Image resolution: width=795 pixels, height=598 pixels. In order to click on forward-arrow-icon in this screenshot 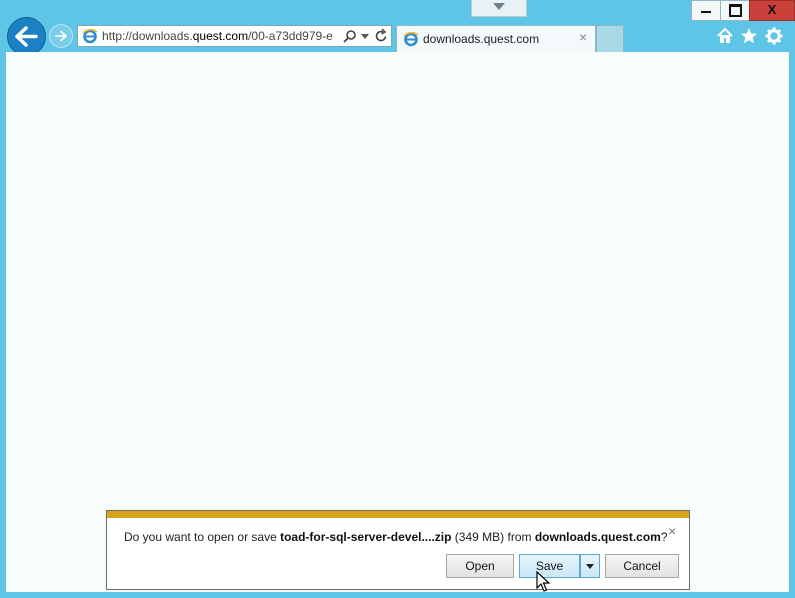, I will do `click(61, 36)`.